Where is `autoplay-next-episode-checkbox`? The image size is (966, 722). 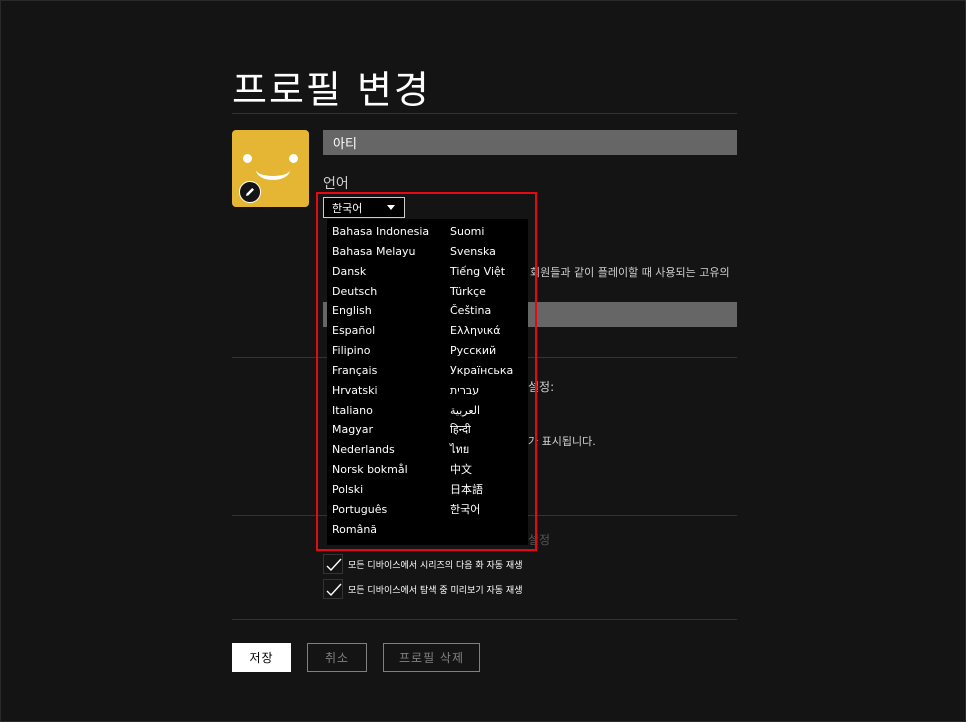 autoplay-next-episode-checkbox is located at coordinates (333, 564).